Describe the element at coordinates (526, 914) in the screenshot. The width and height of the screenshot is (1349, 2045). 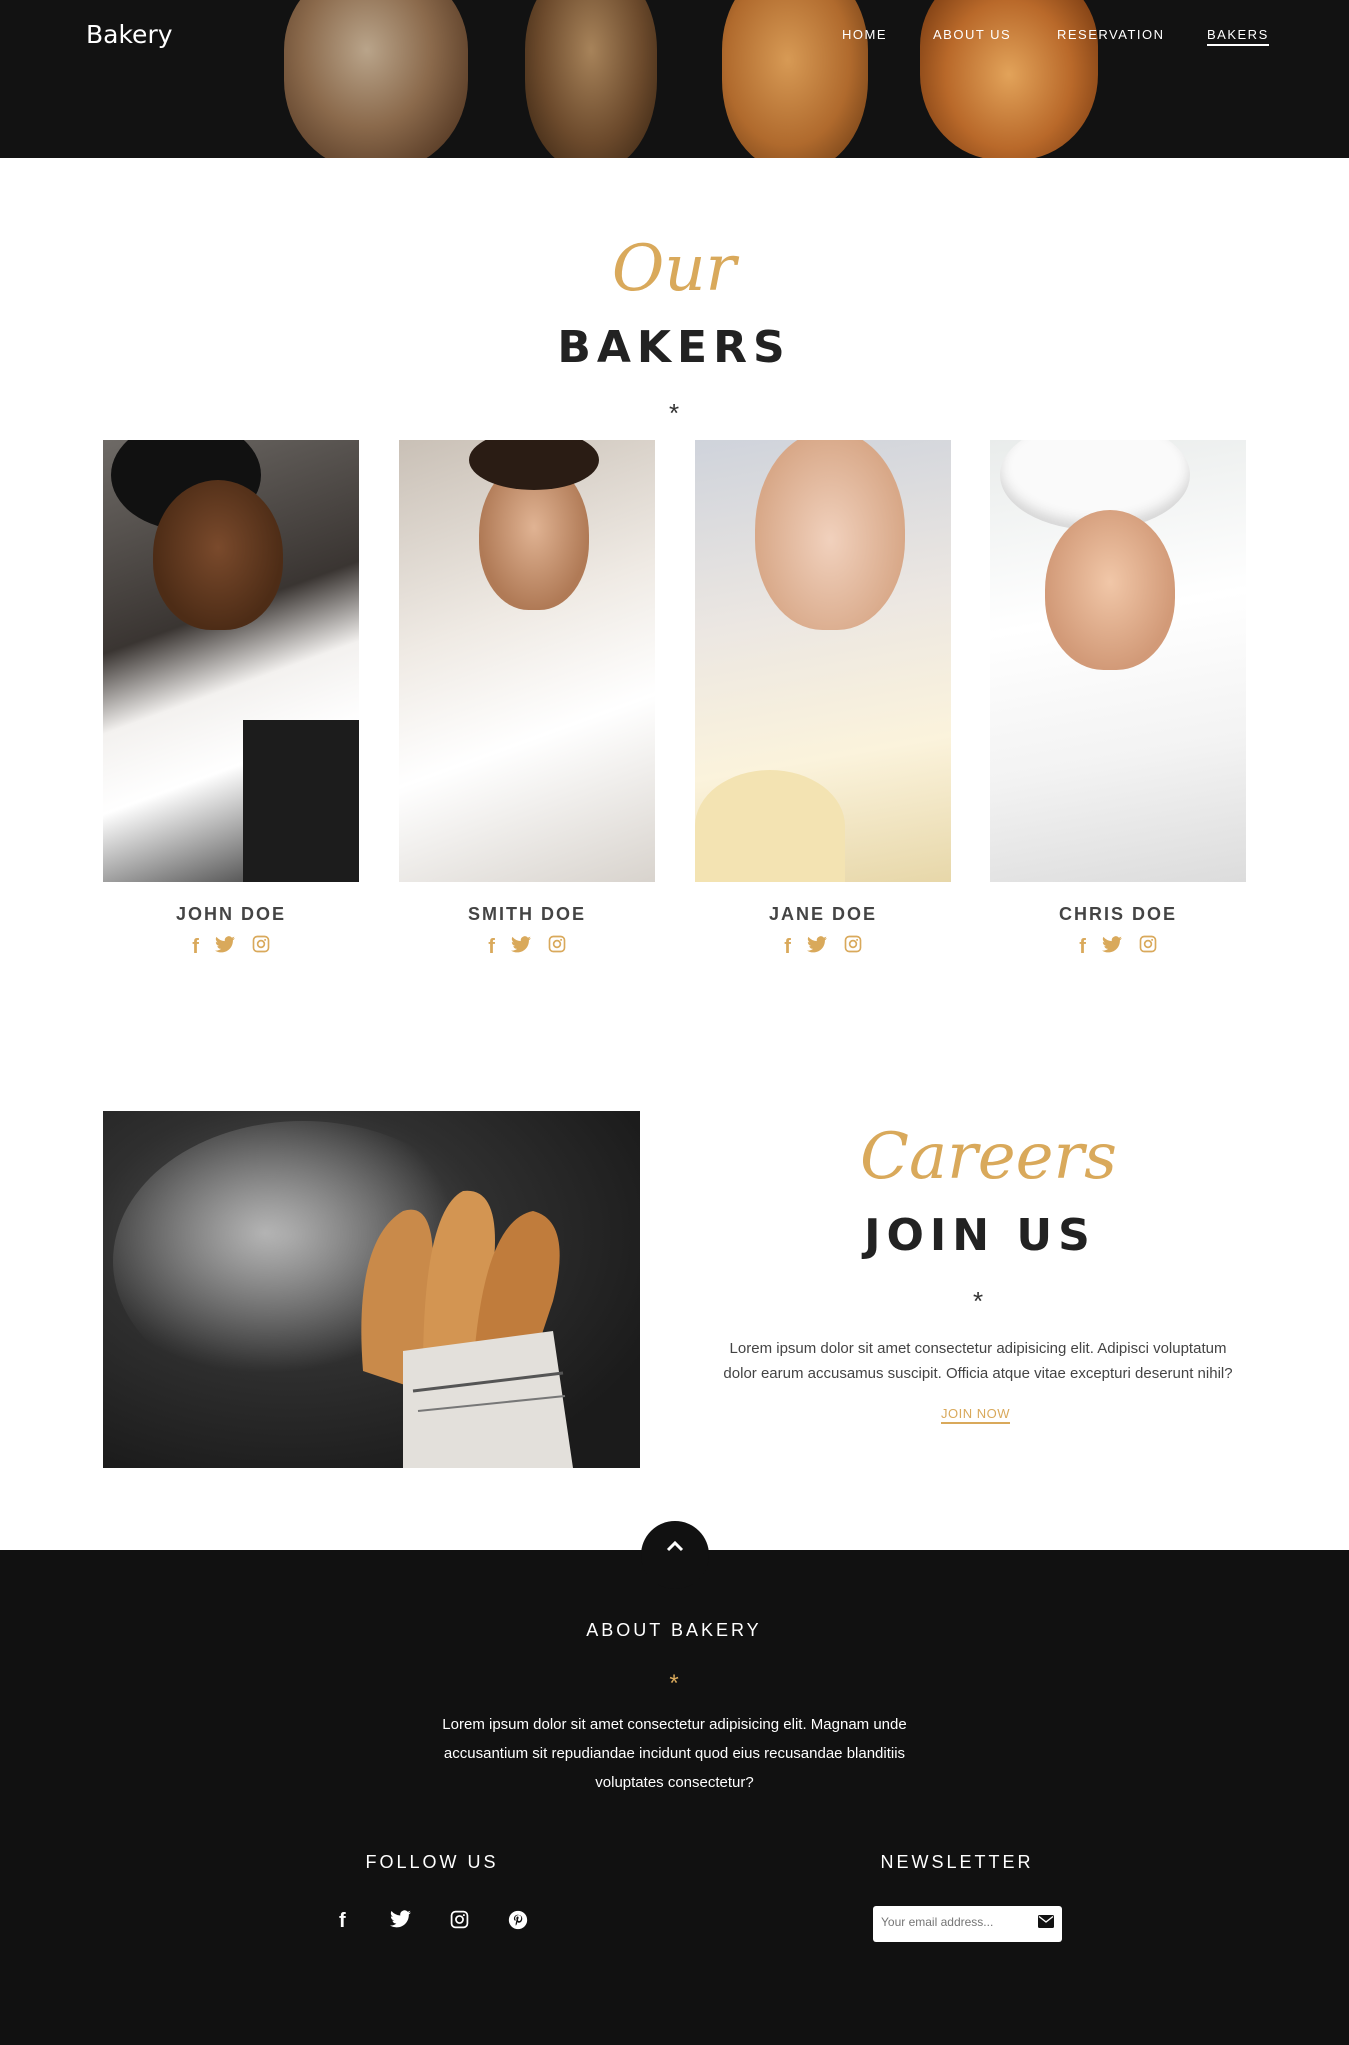
I see `baker-name: SMITH DOE` at that location.